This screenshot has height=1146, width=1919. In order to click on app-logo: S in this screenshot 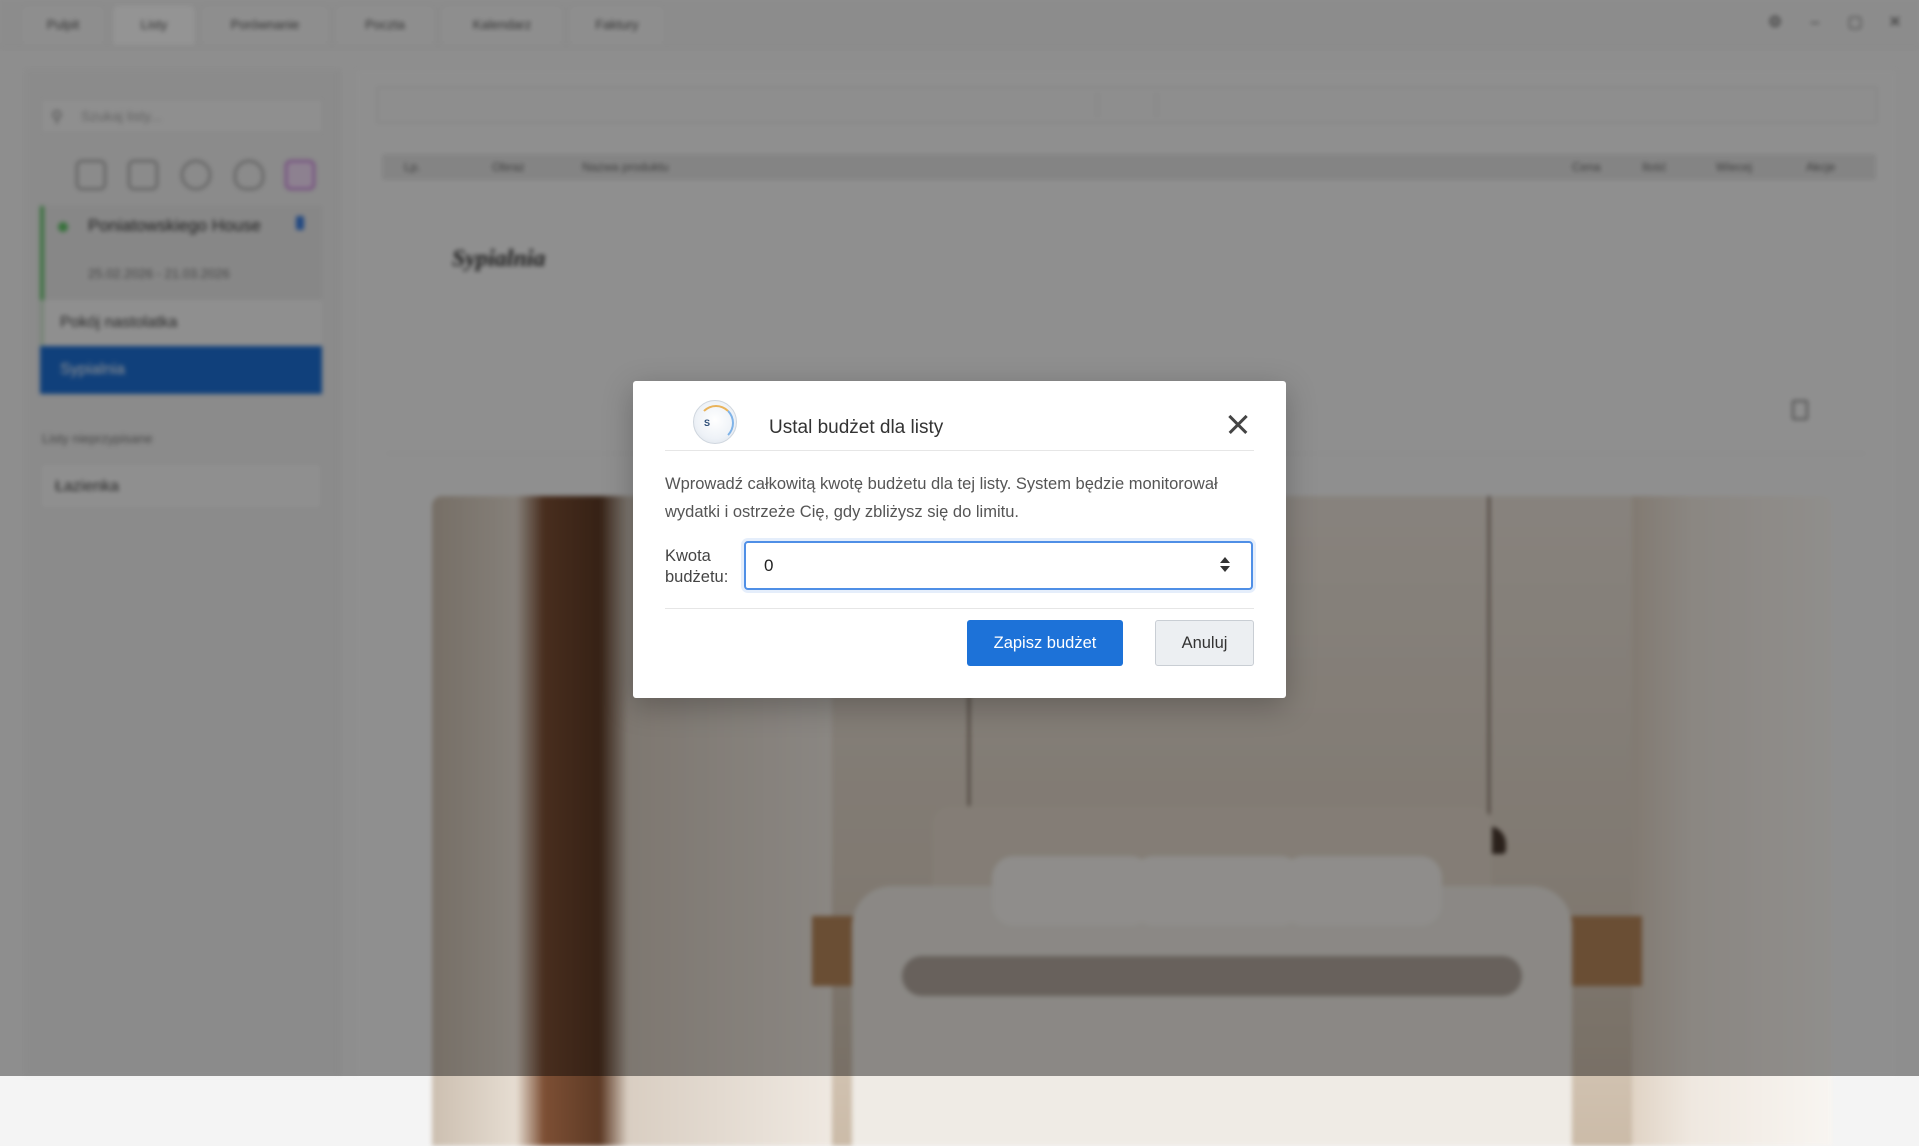, I will do `click(715, 422)`.